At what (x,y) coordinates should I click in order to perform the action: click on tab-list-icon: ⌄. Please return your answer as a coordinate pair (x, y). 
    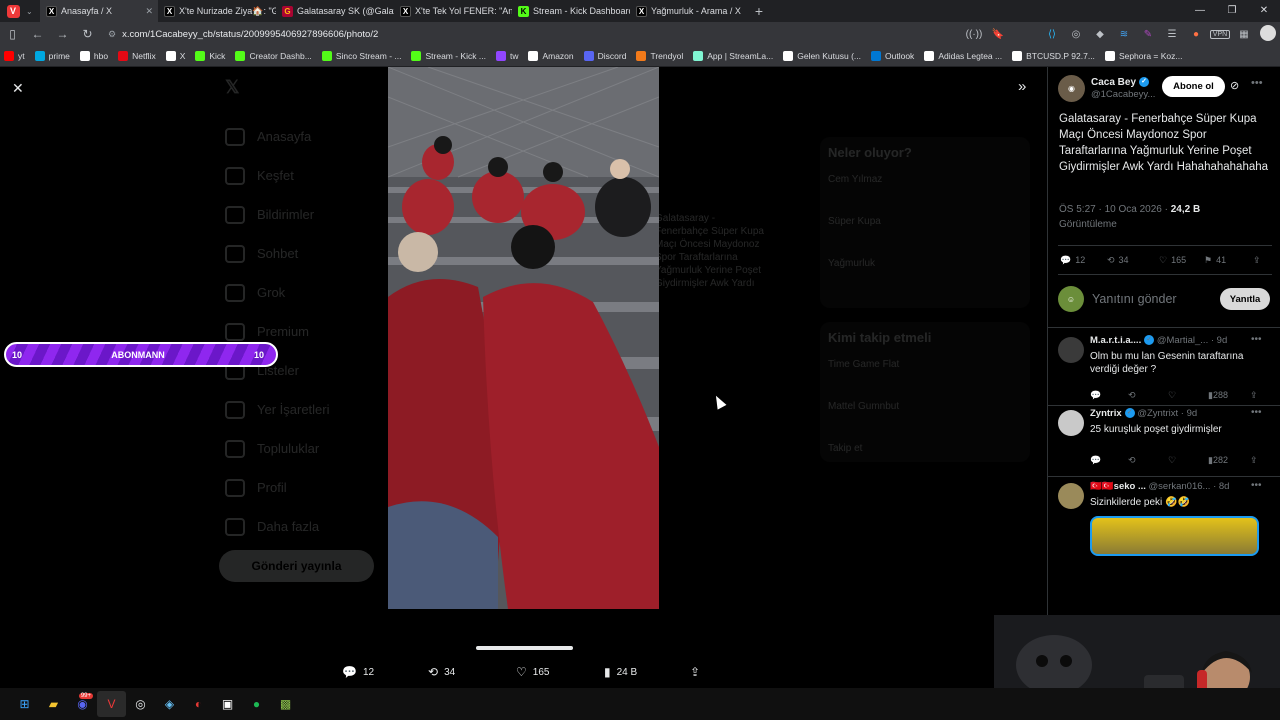
    Looking at the image, I should click on (33, 11).